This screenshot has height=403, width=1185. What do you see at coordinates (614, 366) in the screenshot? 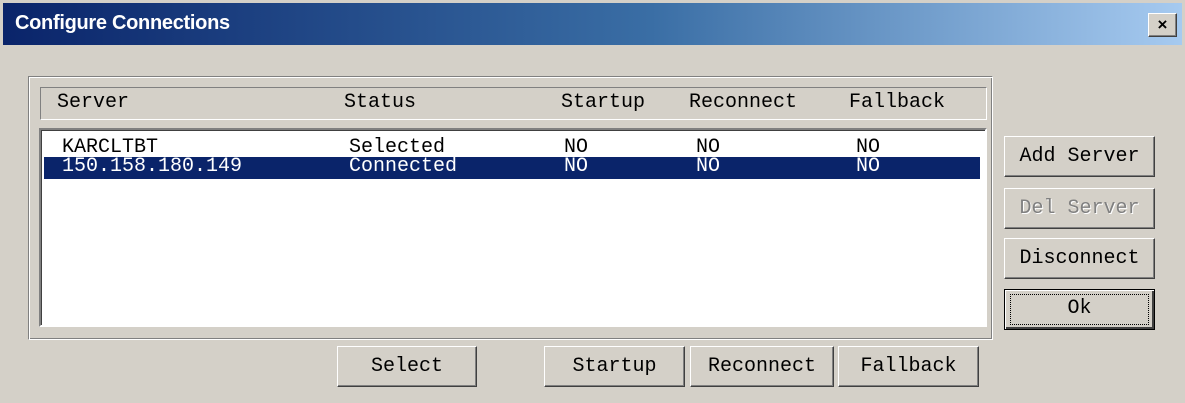
I see `startup-button: Startup` at bounding box center [614, 366].